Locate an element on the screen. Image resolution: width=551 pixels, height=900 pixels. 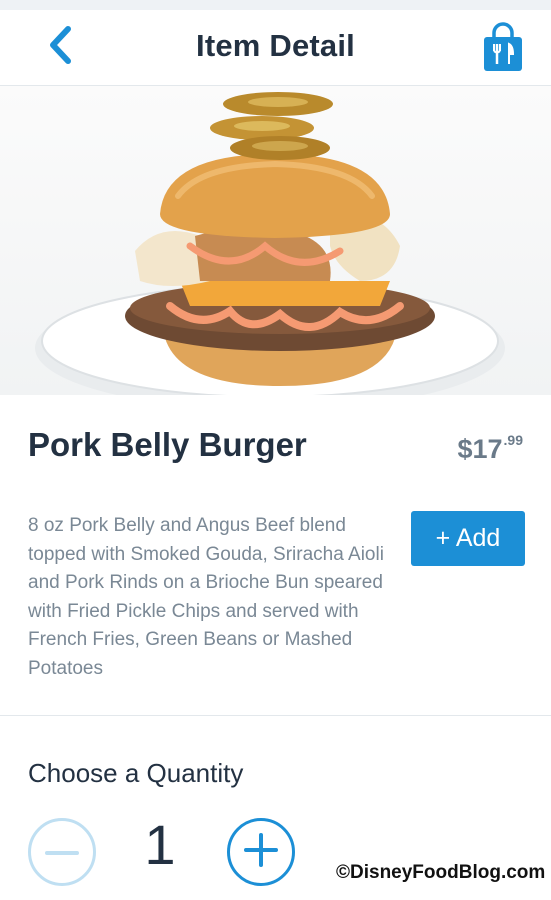
section-divider is located at coordinates (275, 715).